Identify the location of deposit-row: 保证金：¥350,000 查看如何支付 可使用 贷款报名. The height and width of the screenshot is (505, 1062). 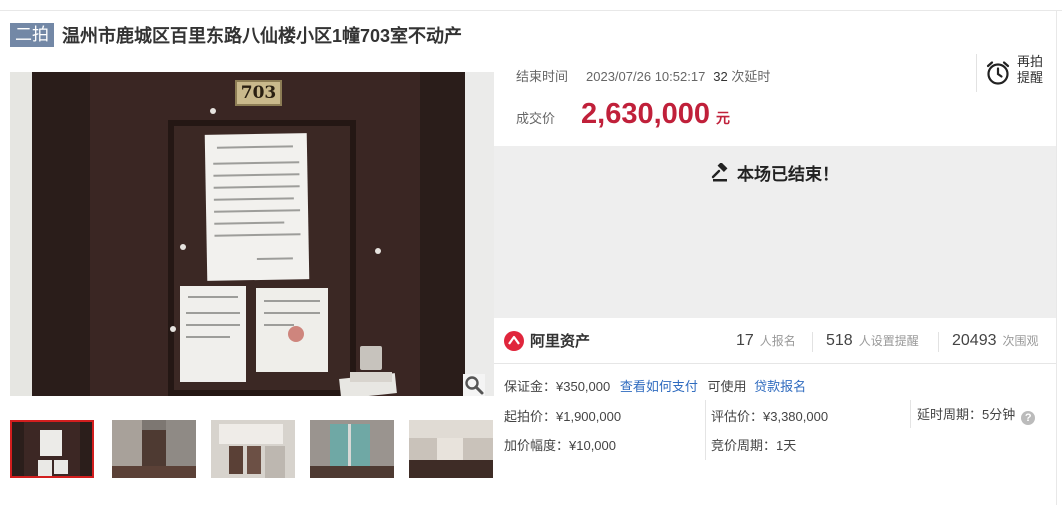
(655, 385).